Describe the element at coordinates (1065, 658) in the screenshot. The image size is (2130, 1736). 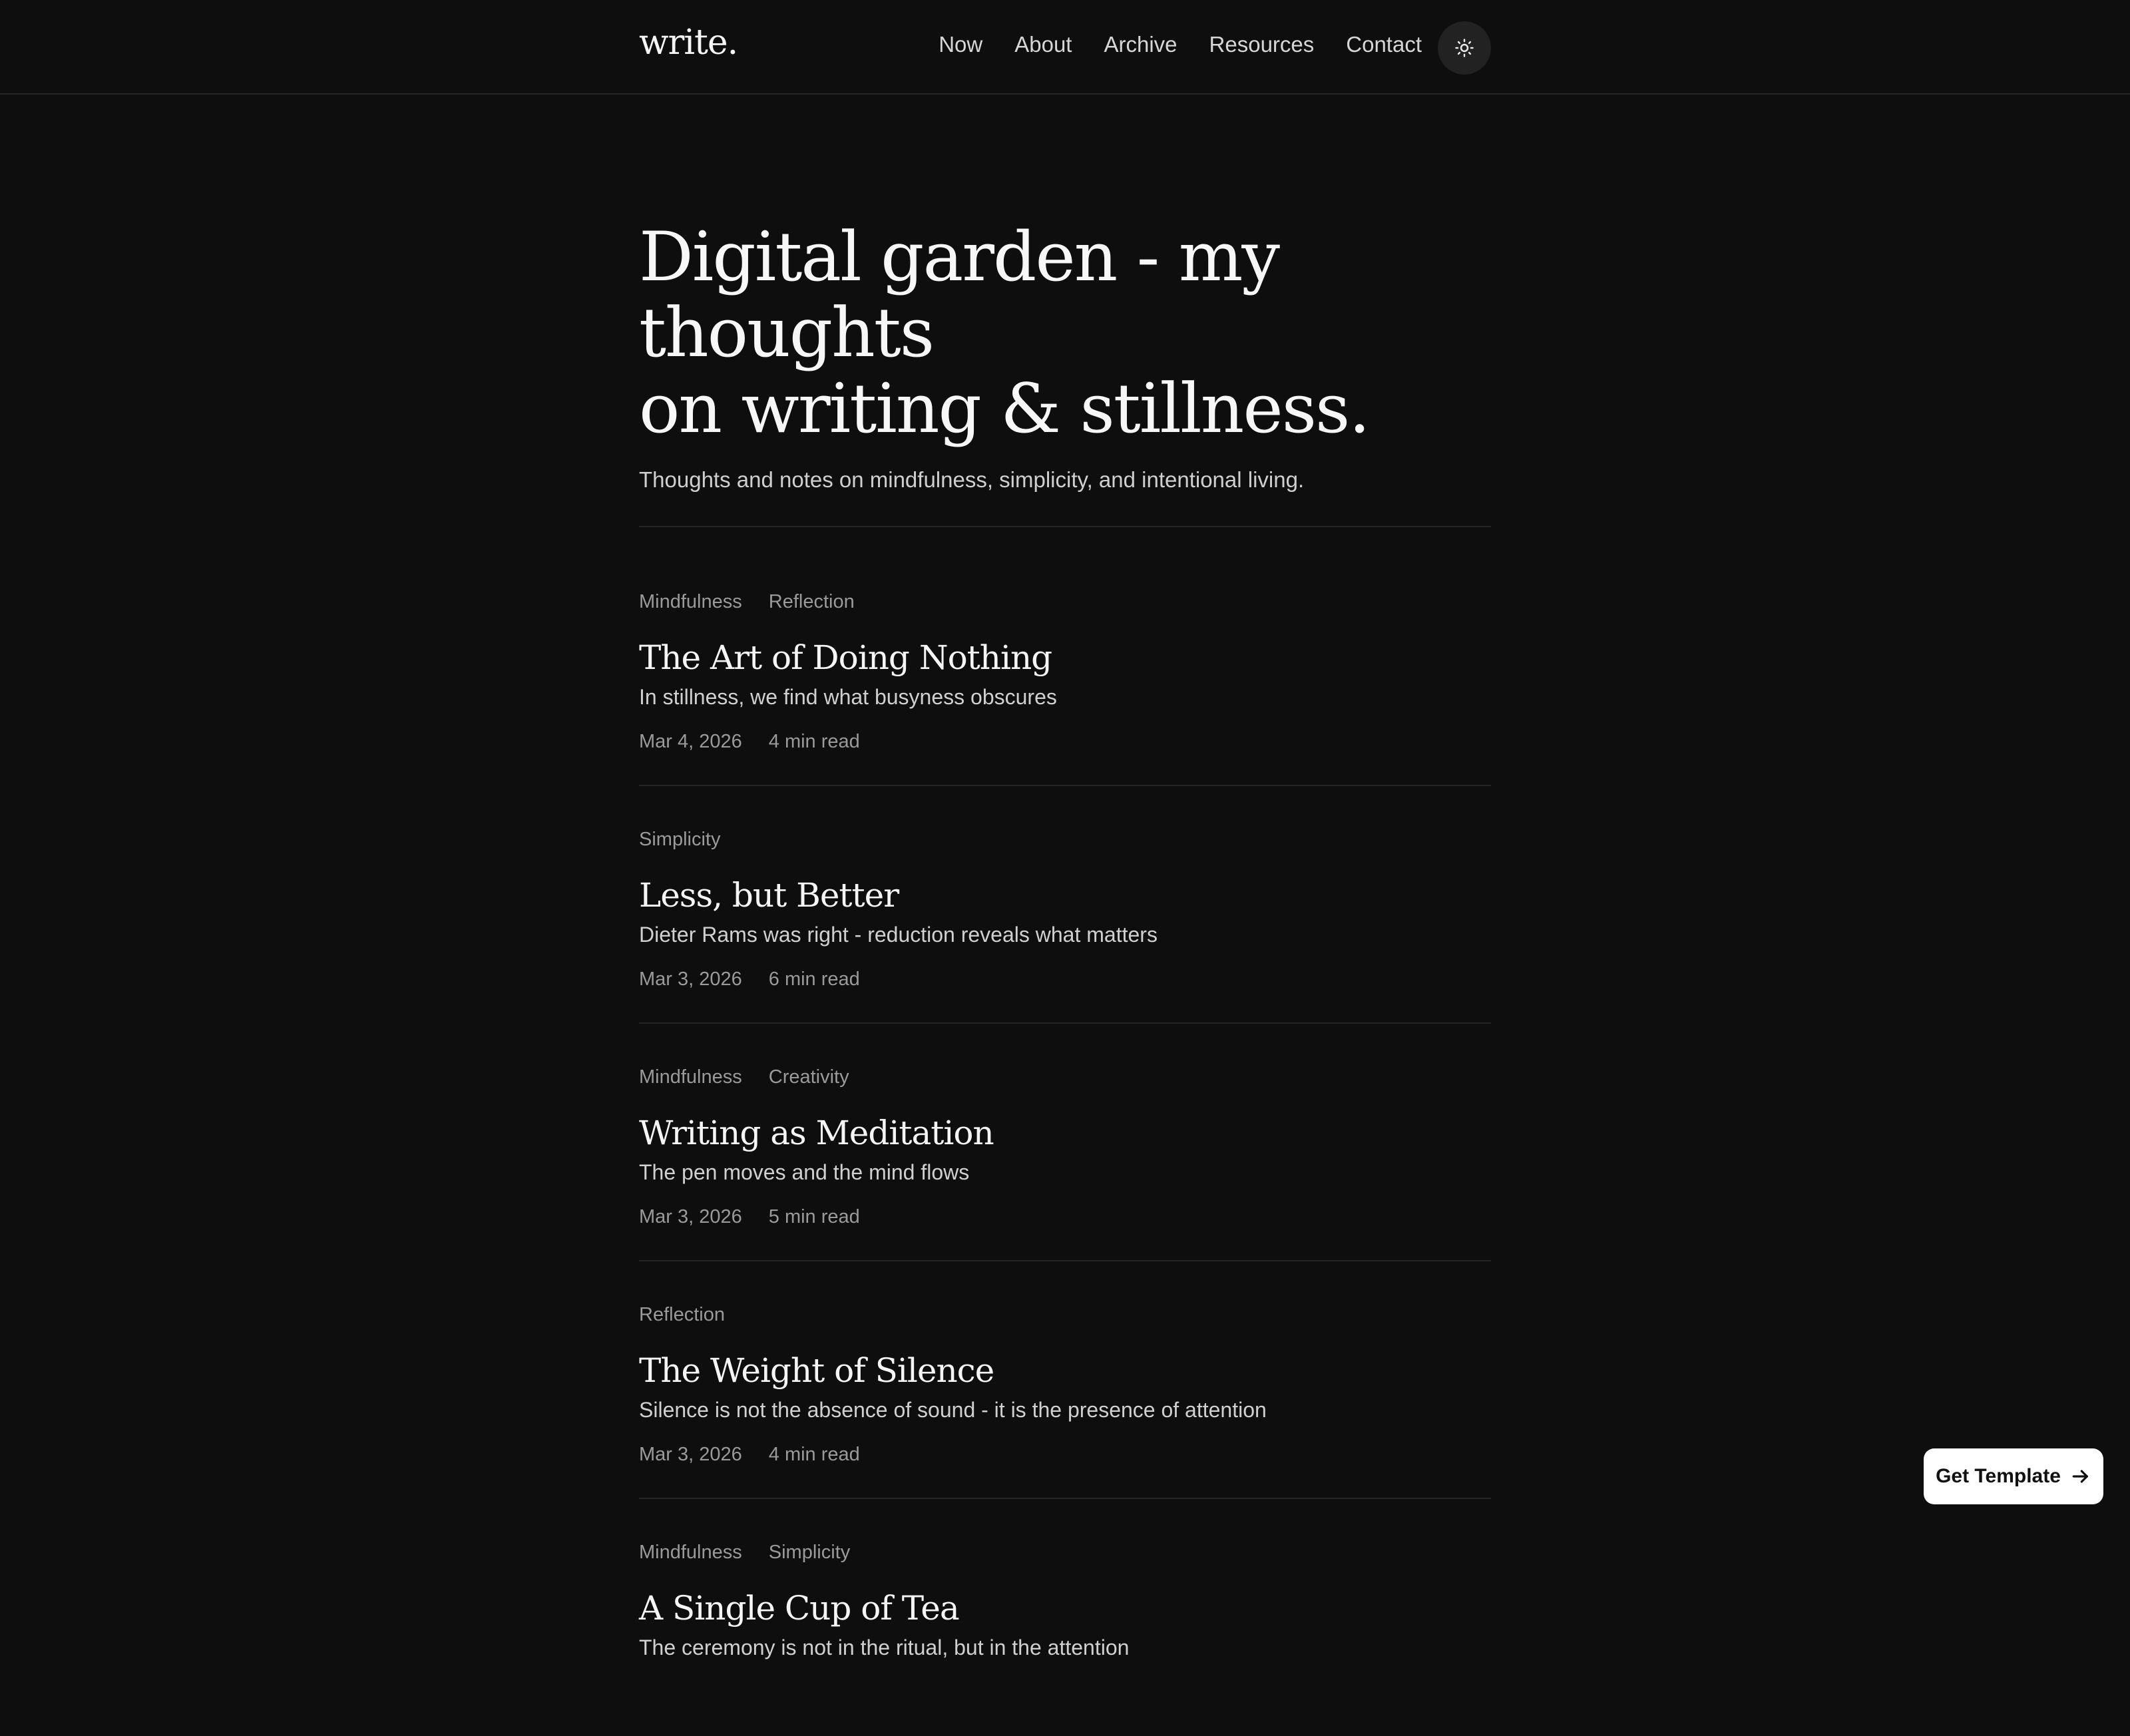
I see `post-title: The Art of Doing Nothing` at that location.